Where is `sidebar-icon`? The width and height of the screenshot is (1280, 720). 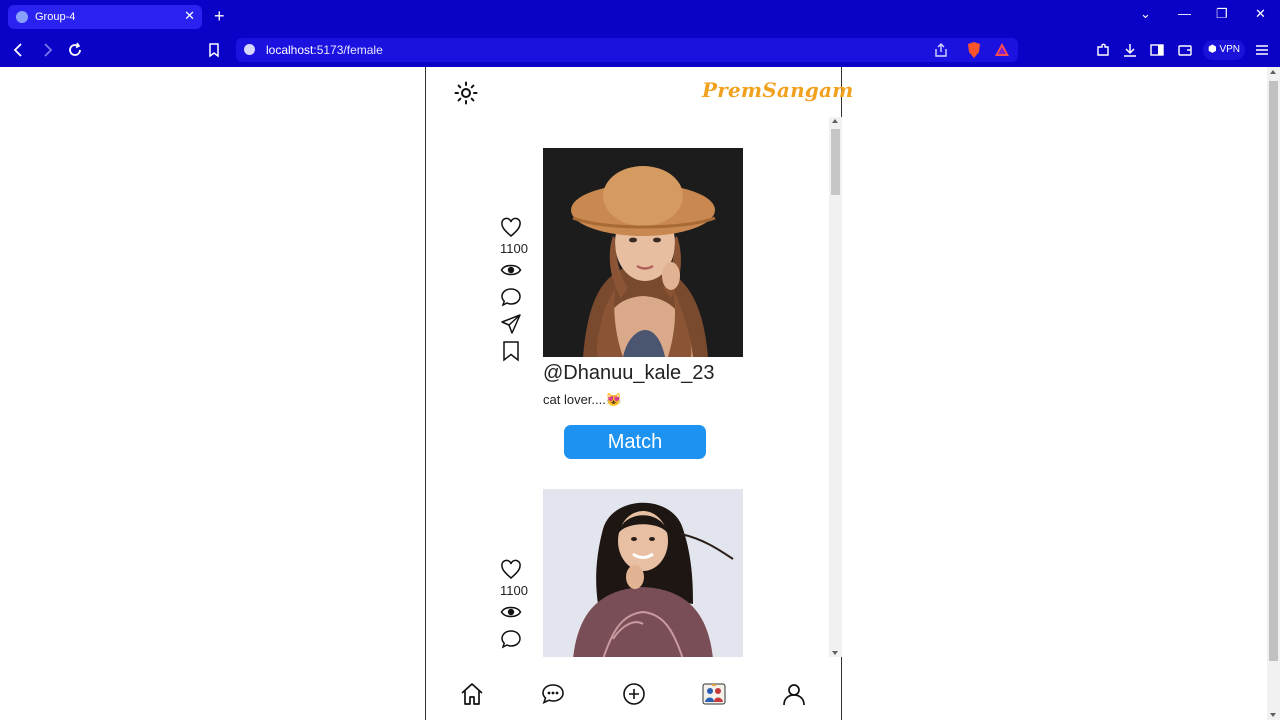 sidebar-icon is located at coordinates (1157, 50).